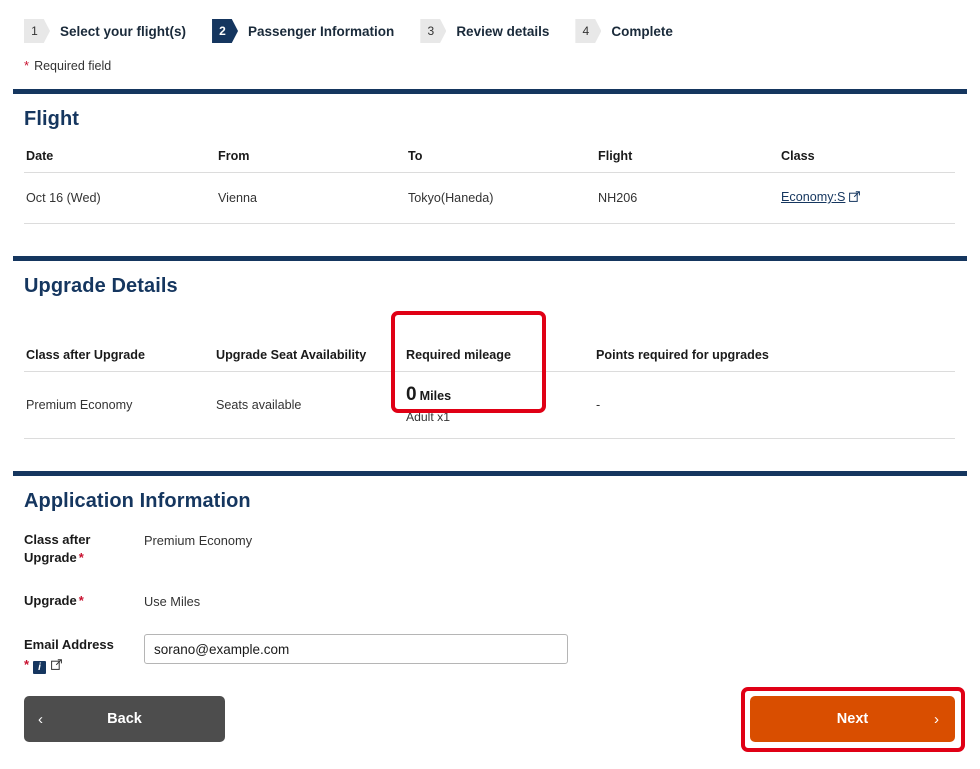 This screenshot has height=769, width=980. Describe the element at coordinates (501, 198) in the screenshot. I see `cell-to: Tokyo(Haneda)` at that location.